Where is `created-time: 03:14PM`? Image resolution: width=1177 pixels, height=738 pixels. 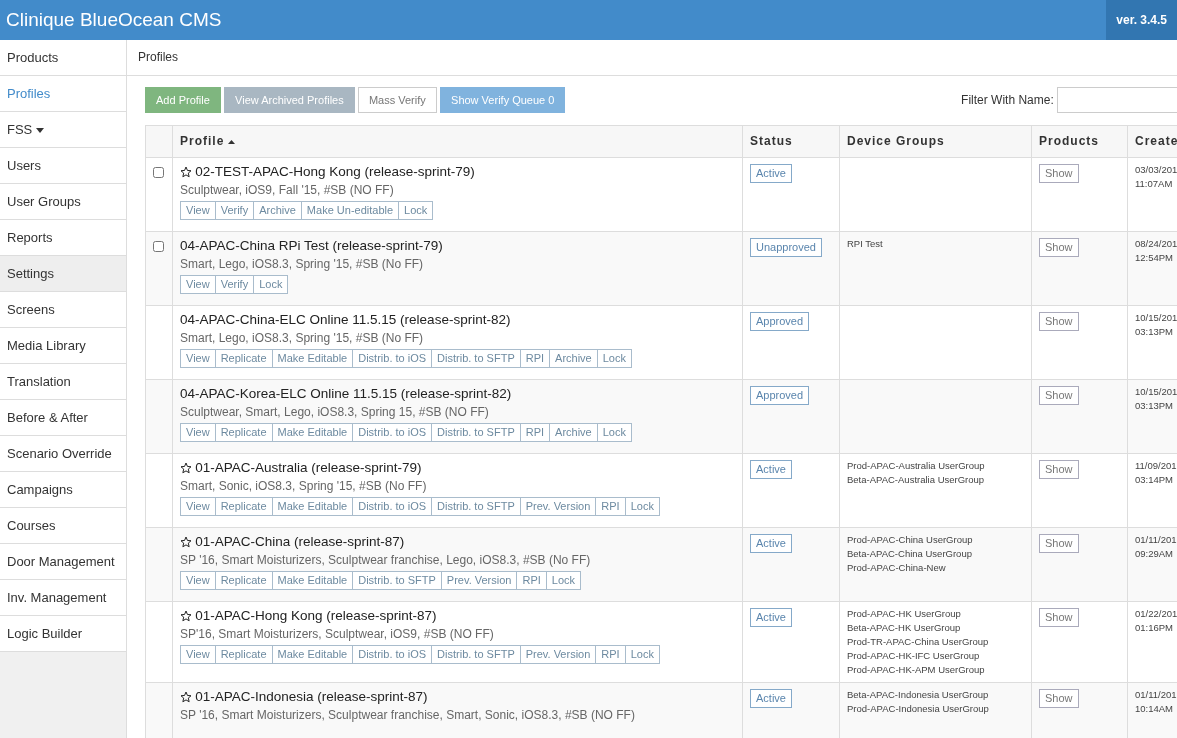 created-time: 03:14PM is located at coordinates (1155, 480).